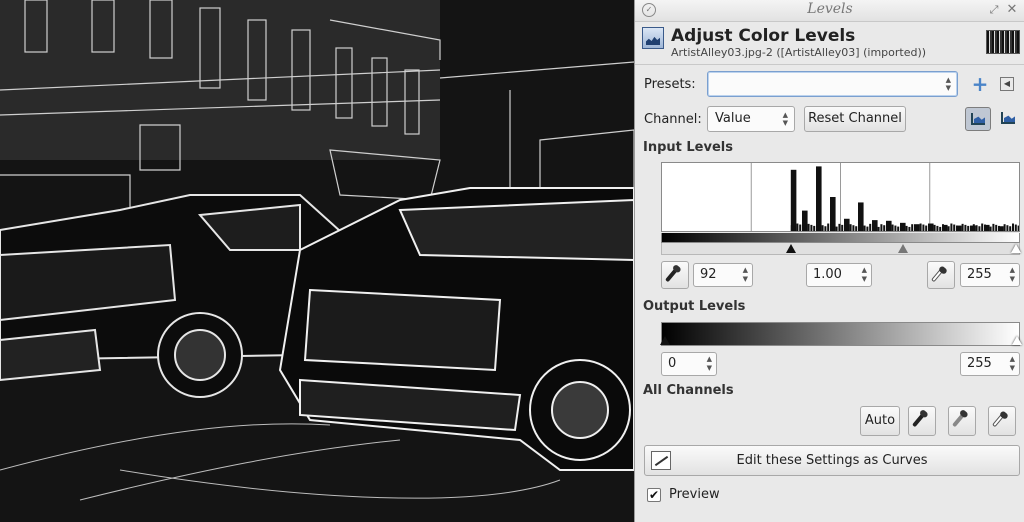 This screenshot has height=522, width=1024. Describe the element at coordinates (661, 460) in the screenshot. I see `curves-icon` at that location.